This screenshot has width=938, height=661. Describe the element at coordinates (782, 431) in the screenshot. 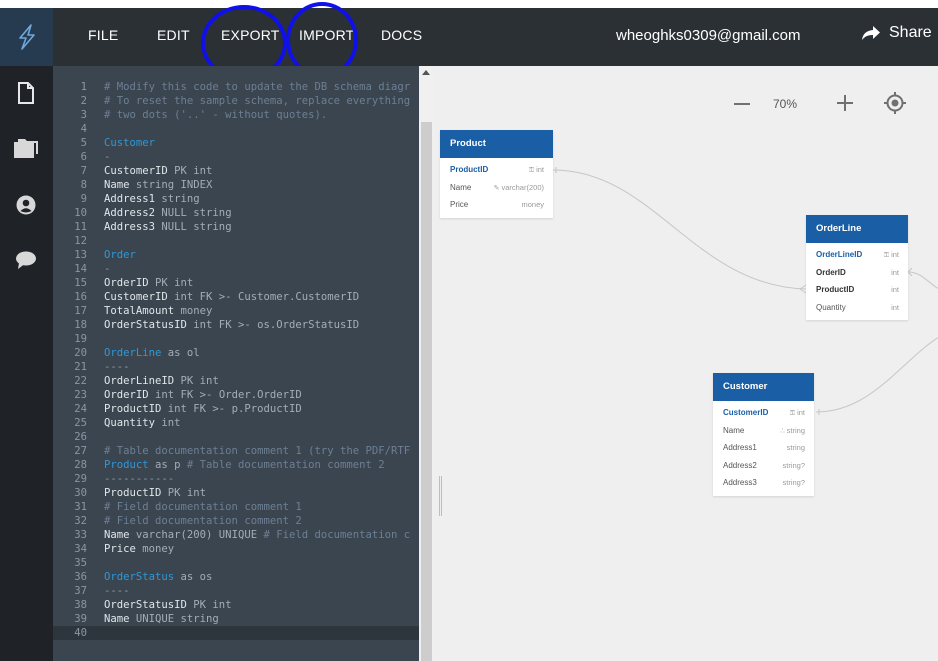

I see `index-icon: ∴` at that location.